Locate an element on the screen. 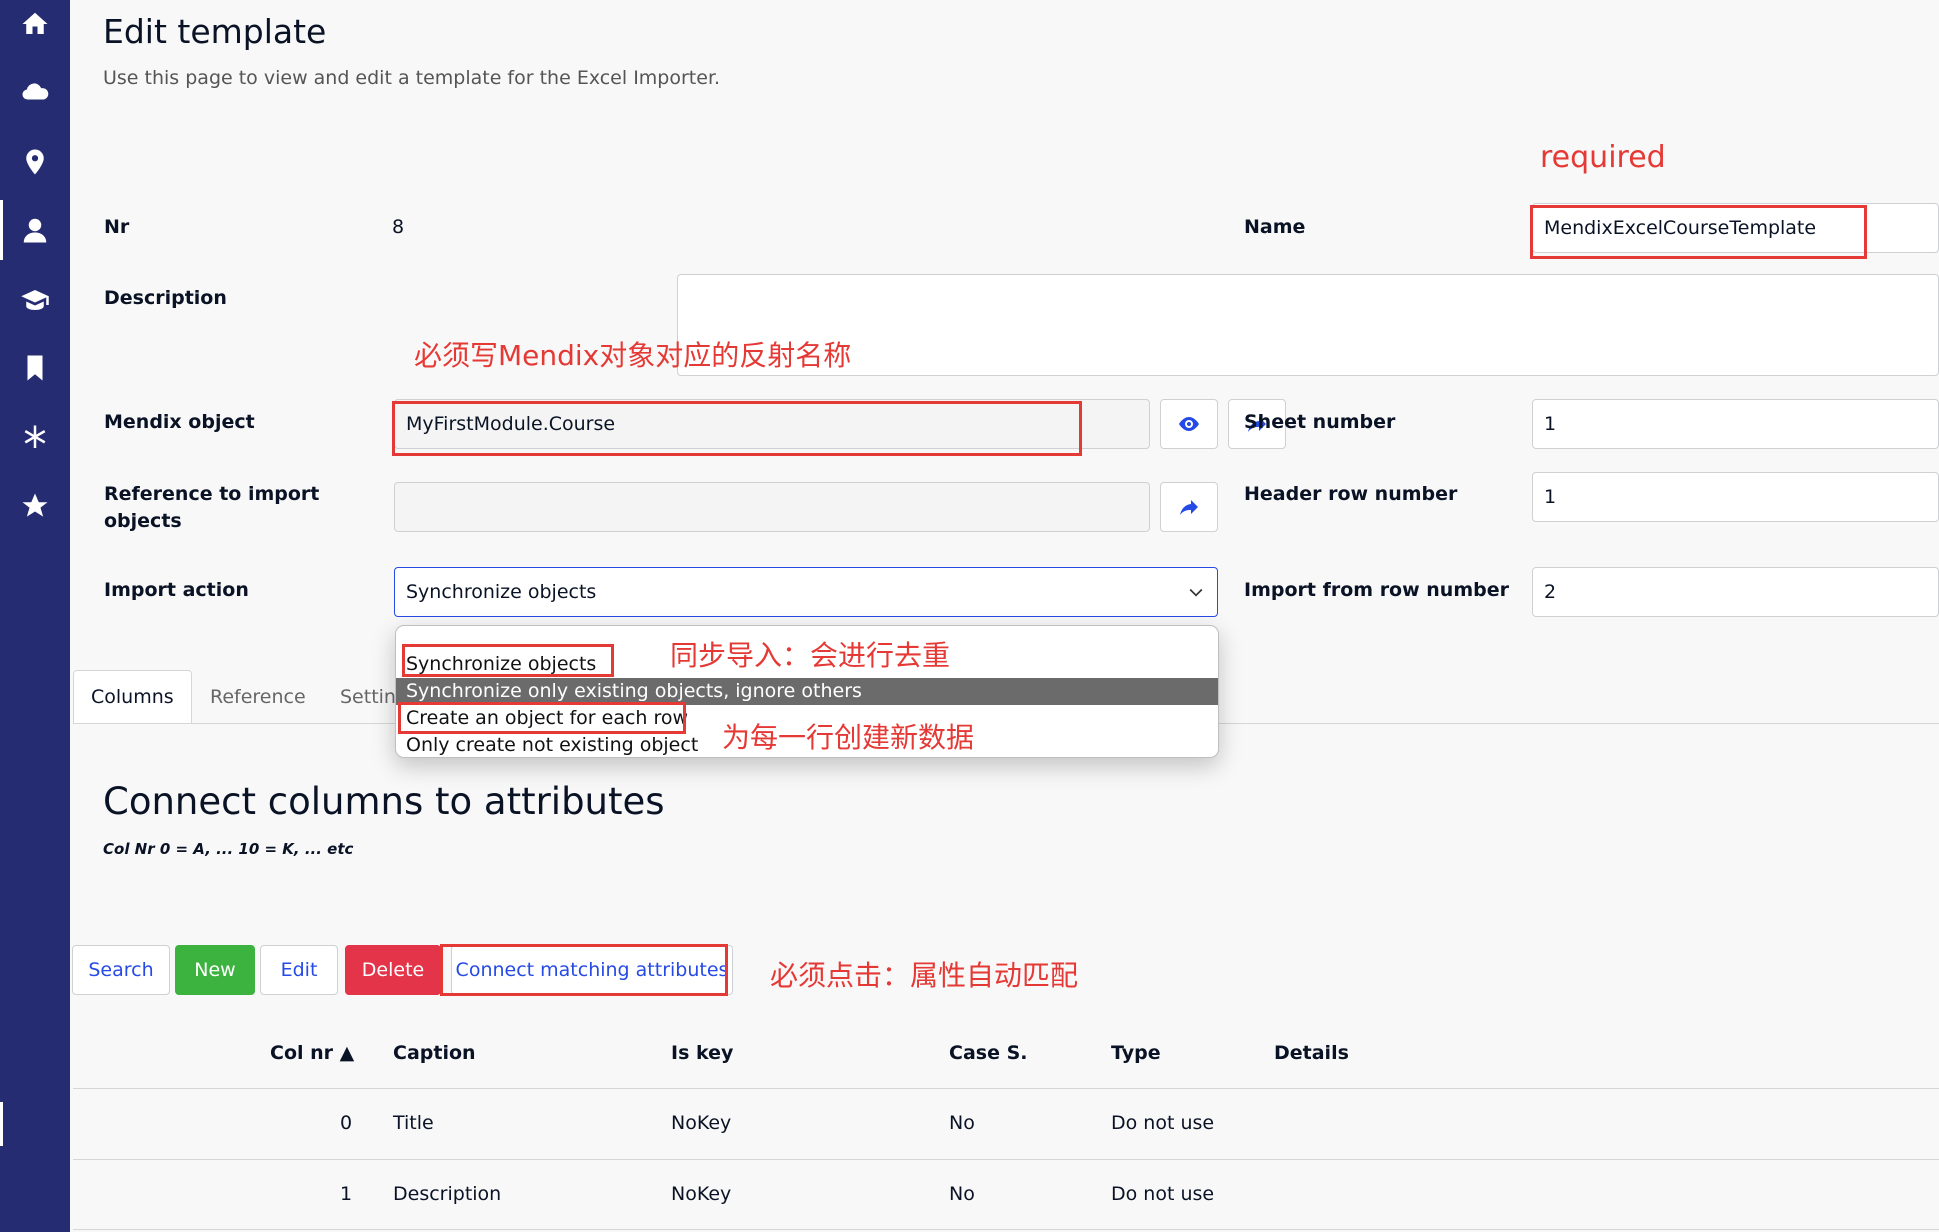  chevron-down-icon is located at coordinates (1196, 592).